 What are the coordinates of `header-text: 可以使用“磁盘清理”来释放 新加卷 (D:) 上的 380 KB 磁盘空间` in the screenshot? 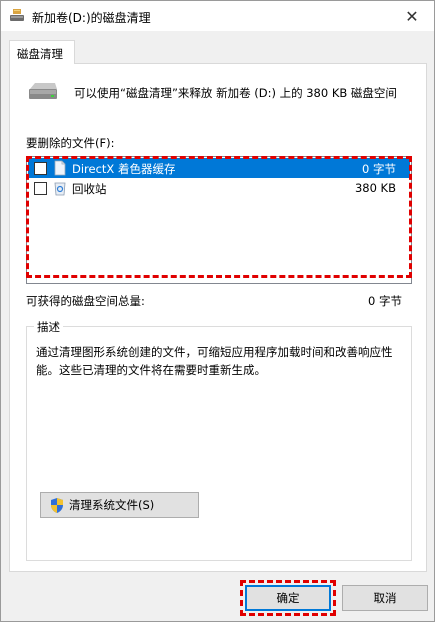 It's located at (235, 93).